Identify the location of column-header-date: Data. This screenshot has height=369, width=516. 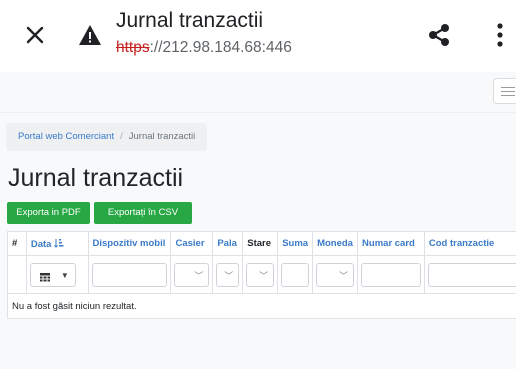
(57, 243).